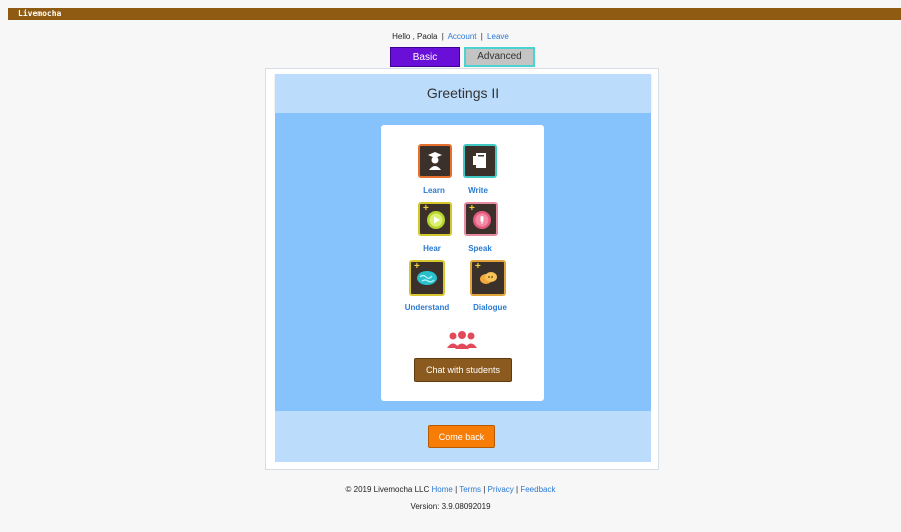 The height and width of the screenshot is (532, 901). I want to click on understand-button: +, so click(427, 278).